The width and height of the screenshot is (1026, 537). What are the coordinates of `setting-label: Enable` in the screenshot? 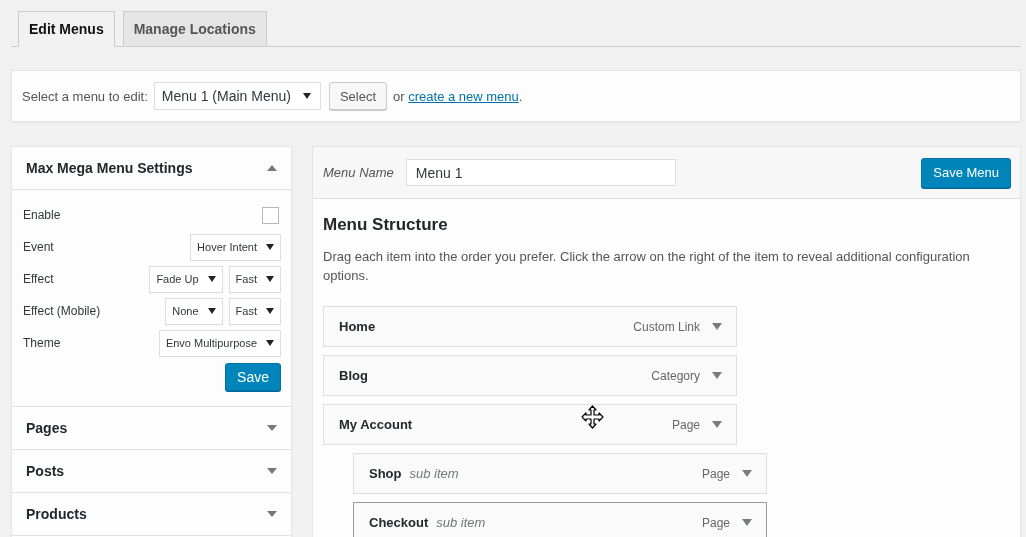 It's located at (42, 215).